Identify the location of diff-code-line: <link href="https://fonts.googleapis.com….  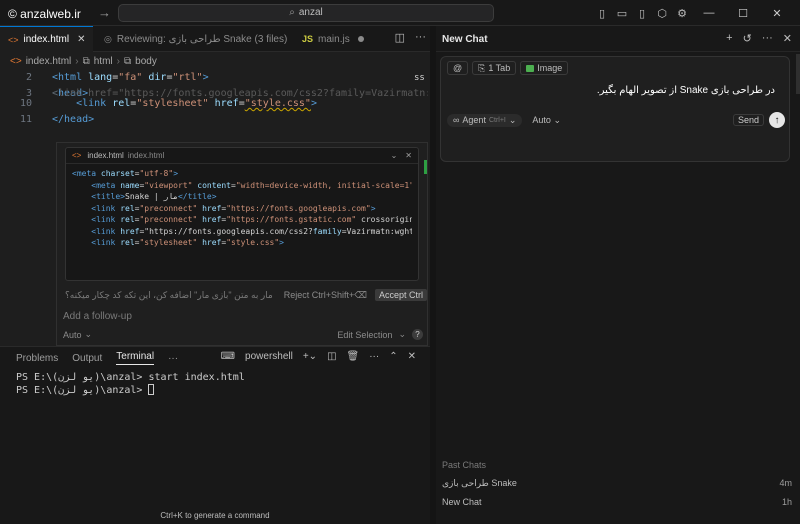
(251, 231).